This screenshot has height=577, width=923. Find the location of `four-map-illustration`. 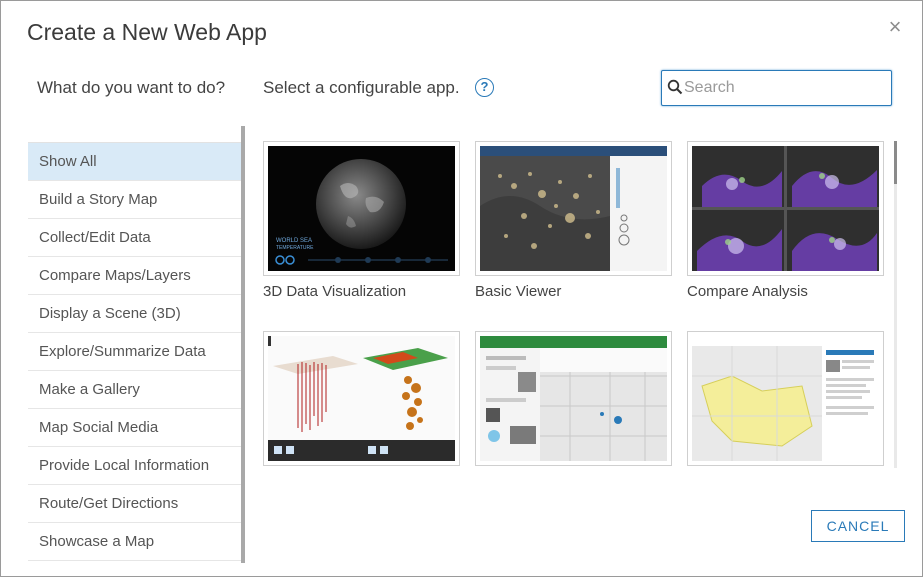

four-map-illustration is located at coordinates (785, 208).